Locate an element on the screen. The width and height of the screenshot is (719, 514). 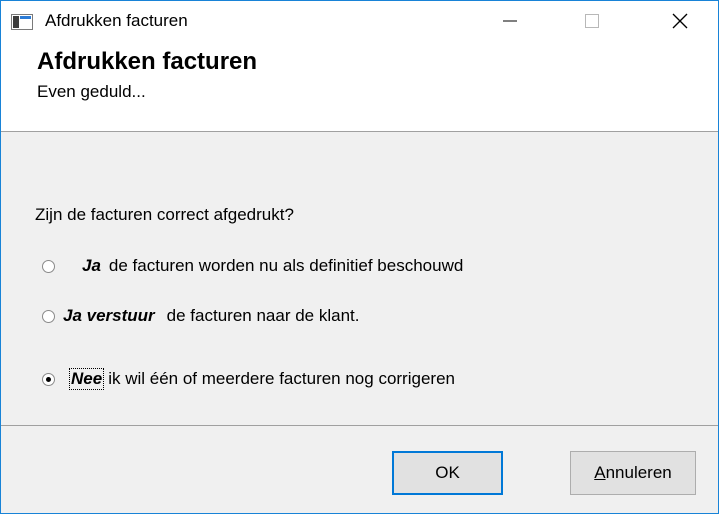
footer-divider is located at coordinates (359, 425).